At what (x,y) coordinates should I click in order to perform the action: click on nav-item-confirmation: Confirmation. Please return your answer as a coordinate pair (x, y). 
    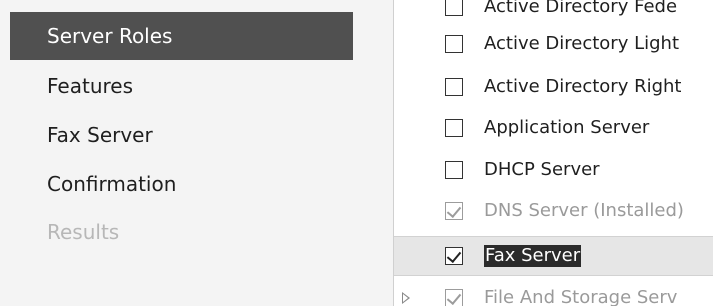
    Looking at the image, I should click on (181, 184).